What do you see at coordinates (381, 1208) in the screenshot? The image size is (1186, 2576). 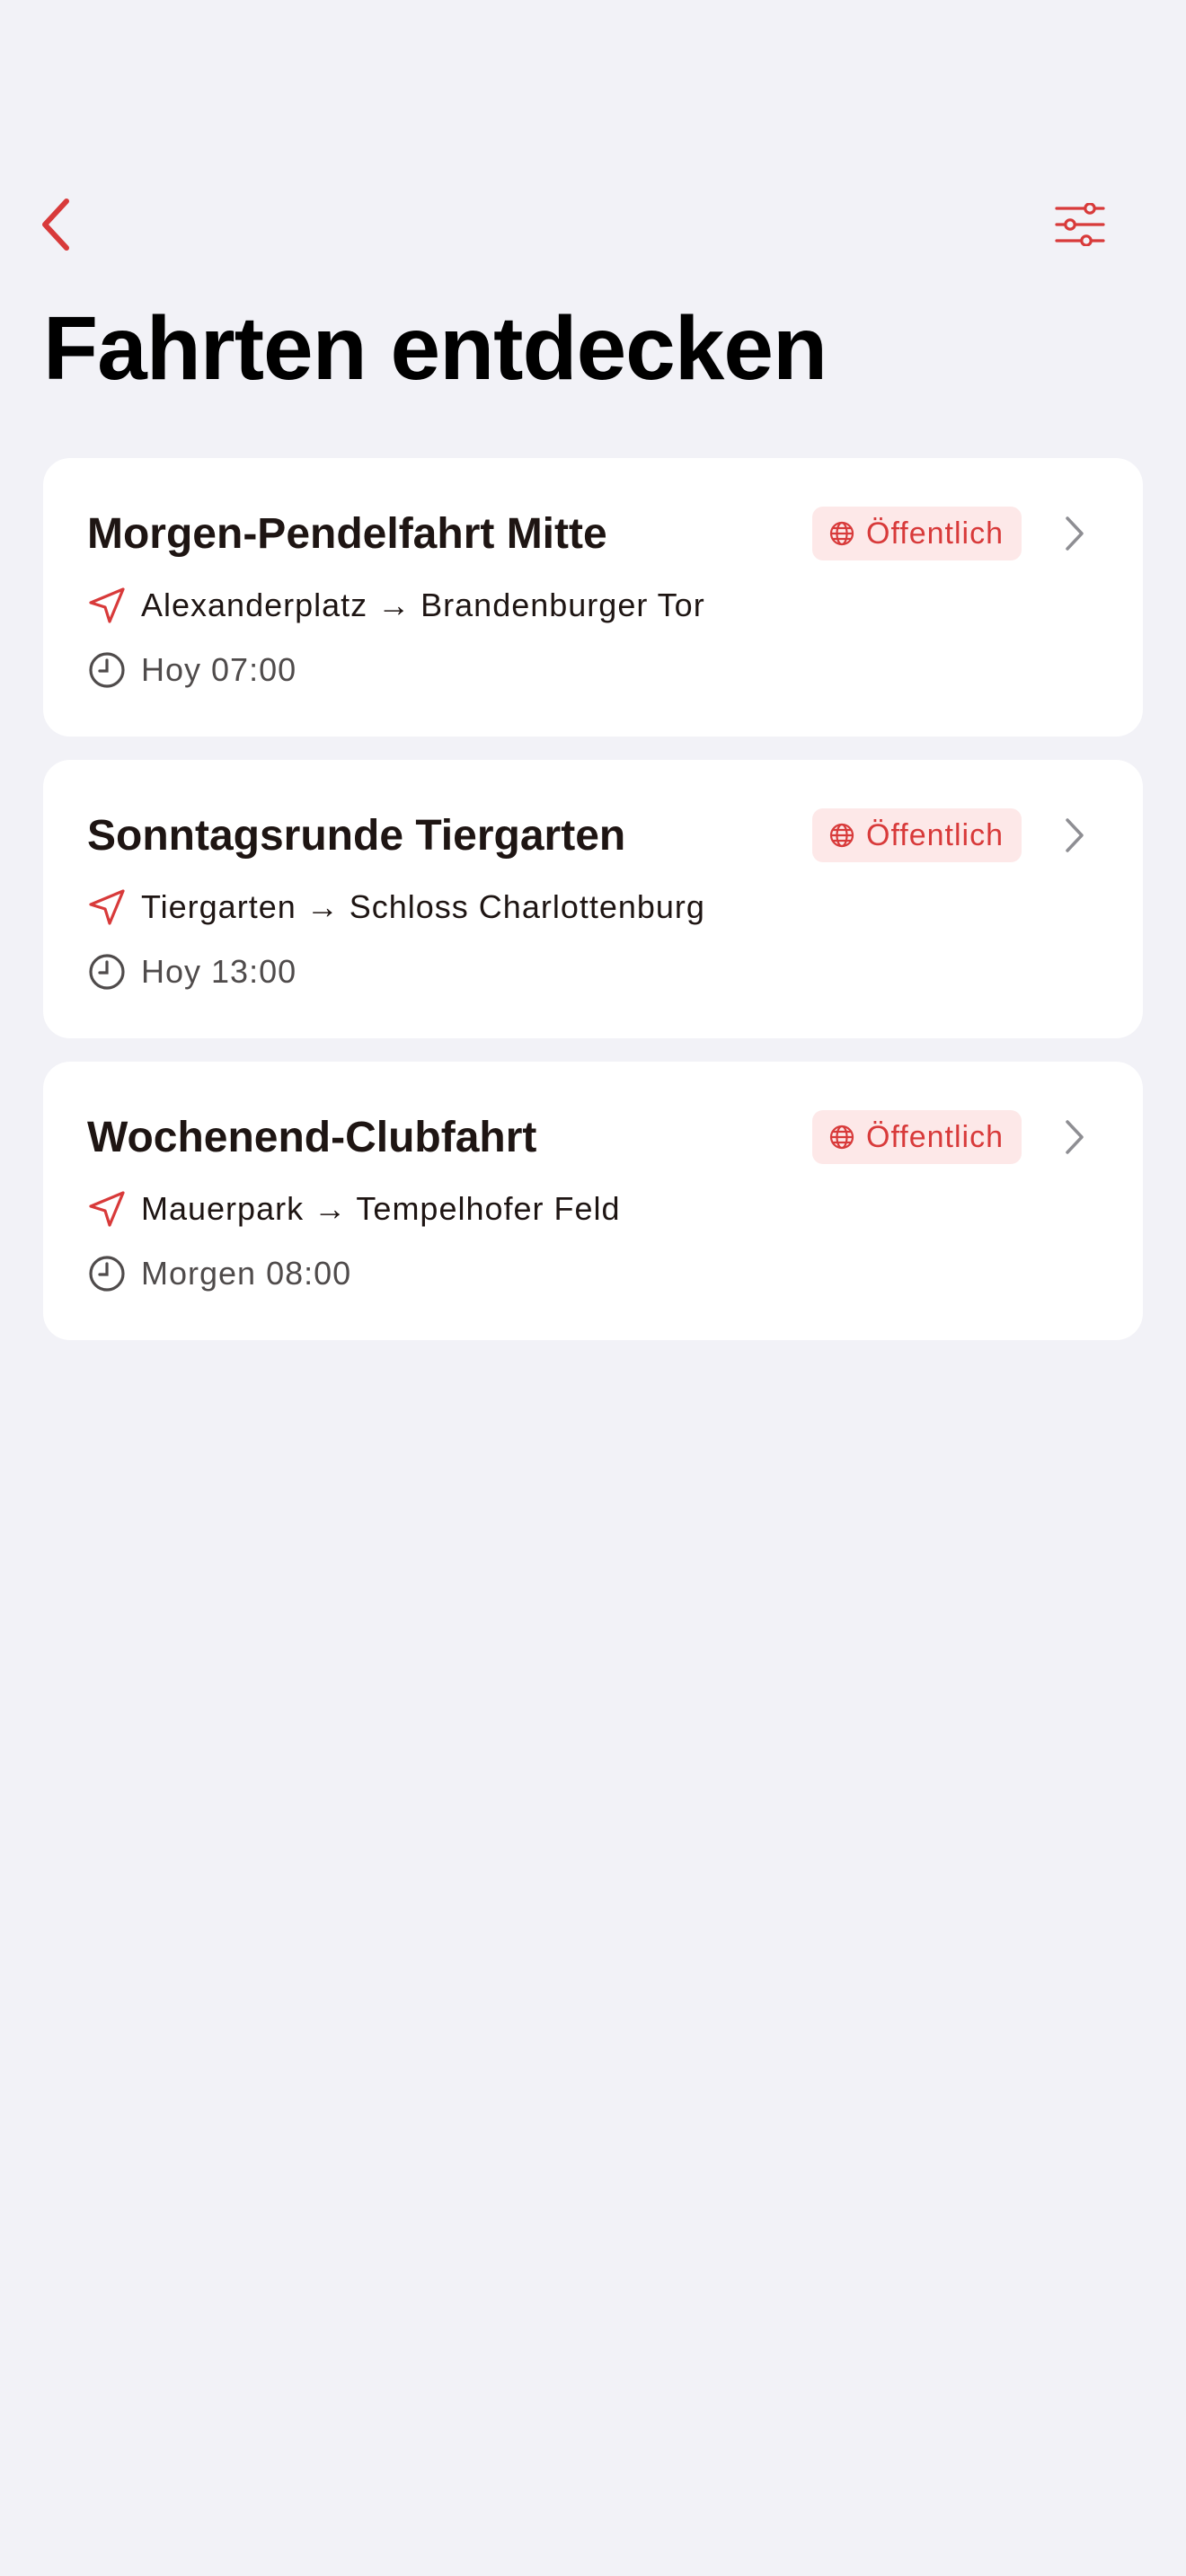 I see `route-text: Mauerpark → Tempelhofer Feld` at bounding box center [381, 1208].